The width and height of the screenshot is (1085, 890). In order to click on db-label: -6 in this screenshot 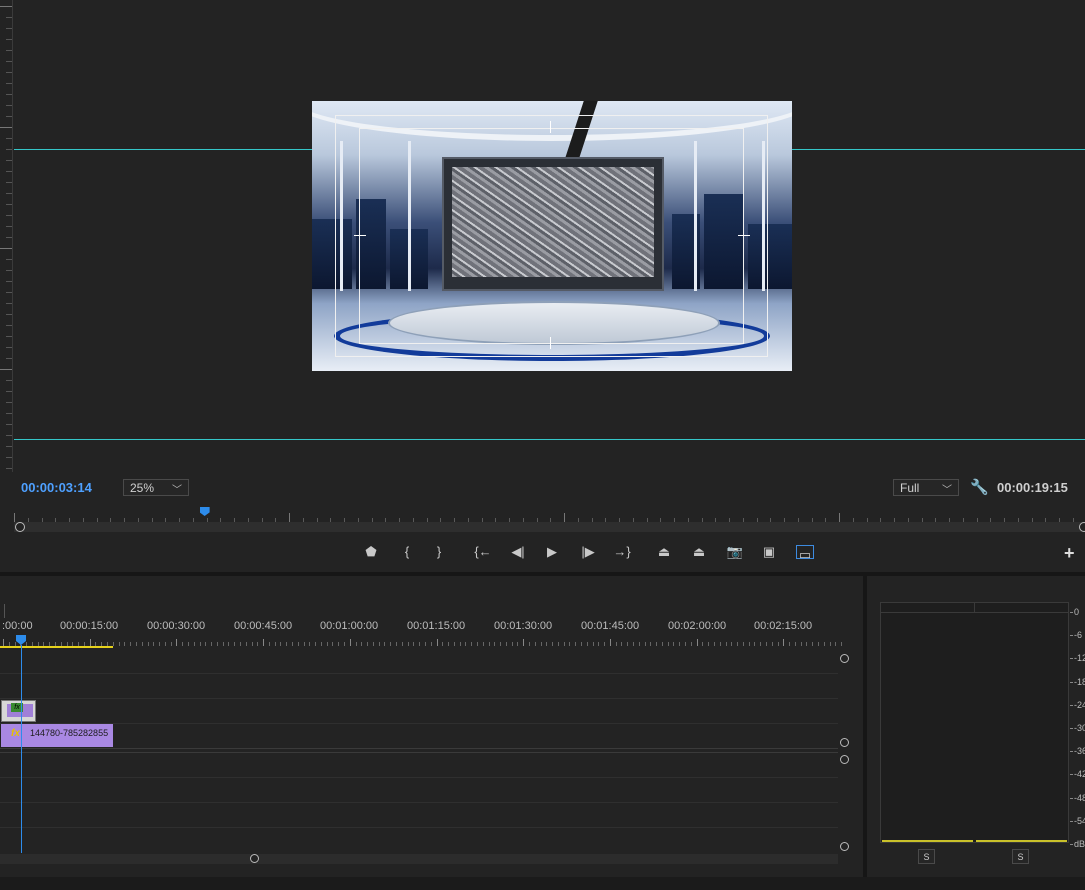, I will do `click(1078, 635)`.